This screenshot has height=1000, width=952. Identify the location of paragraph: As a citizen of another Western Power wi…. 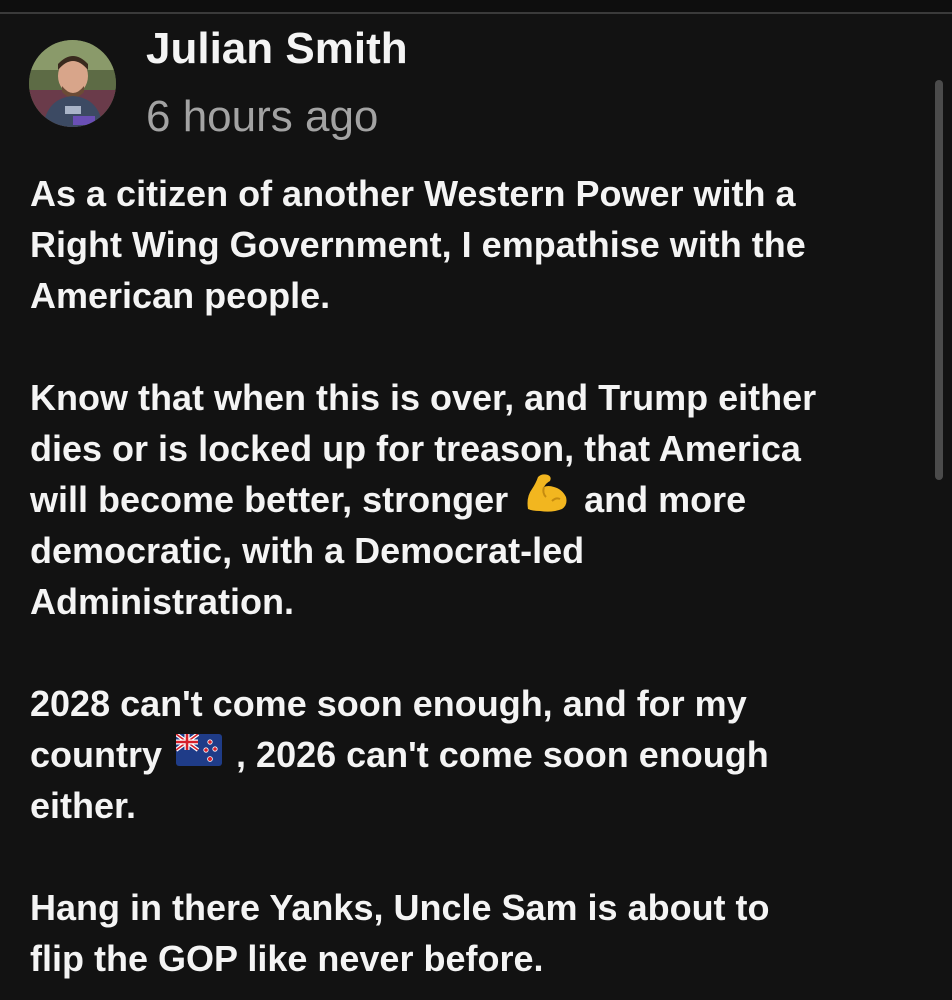
(480, 244).